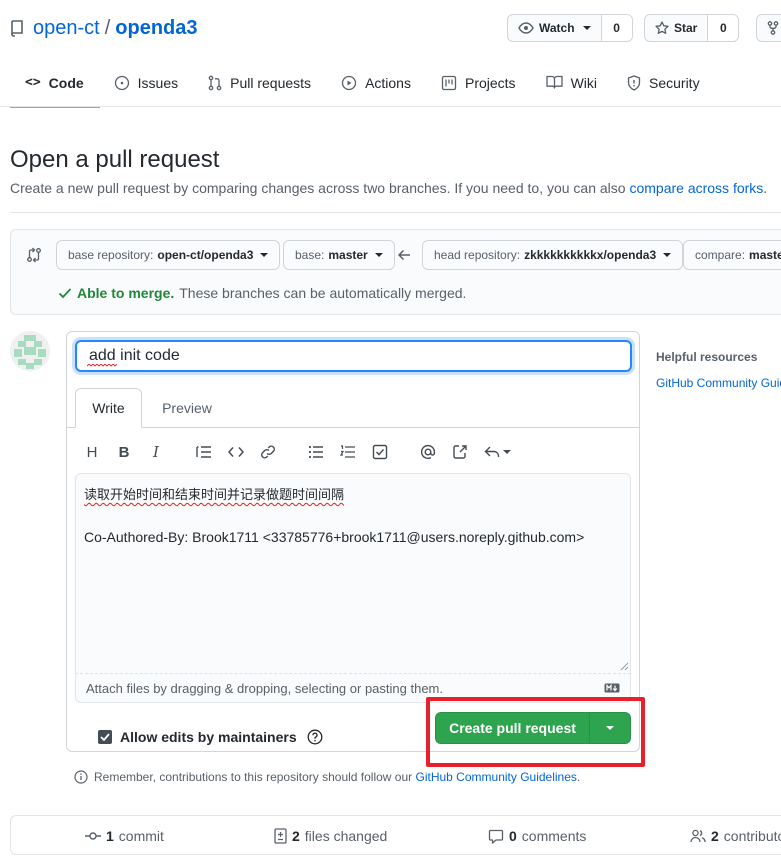 The image size is (781, 860). What do you see at coordinates (554, 82) in the screenshot?
I see `book-icon` at bounding box center [554, 82].